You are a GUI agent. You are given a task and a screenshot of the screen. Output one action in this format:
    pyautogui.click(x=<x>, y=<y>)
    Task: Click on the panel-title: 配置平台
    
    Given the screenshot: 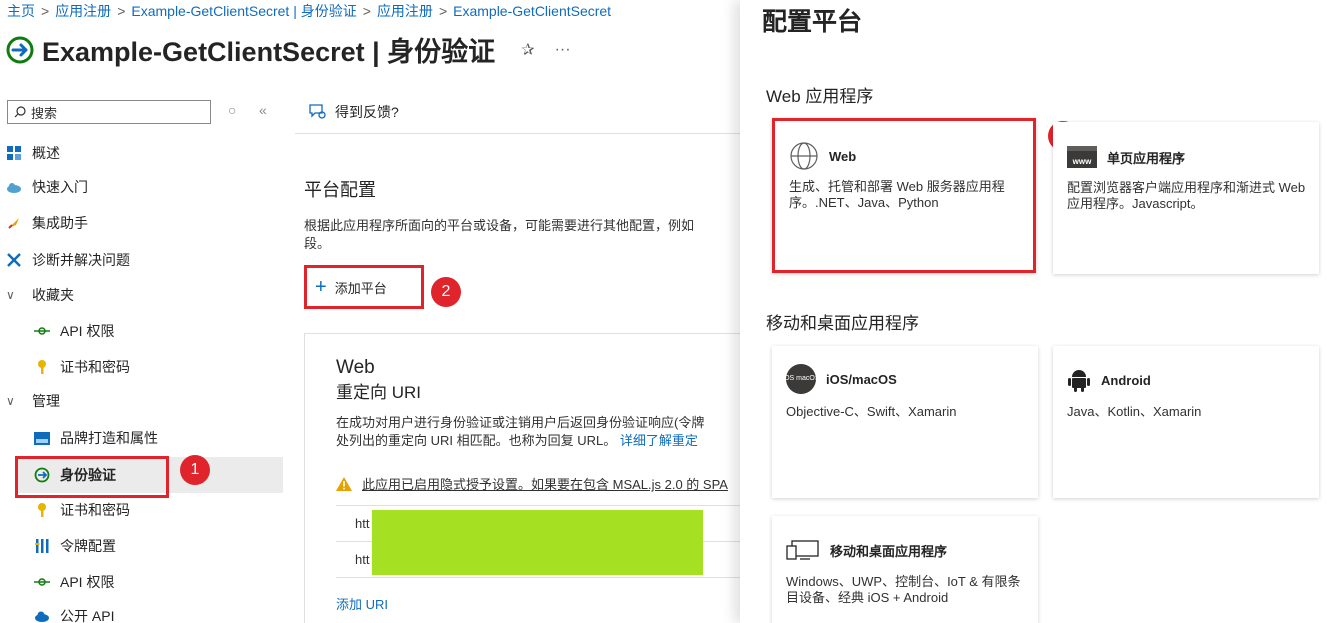 What is the action you would take?
    pyautogui.click(x=812, y=22)
    